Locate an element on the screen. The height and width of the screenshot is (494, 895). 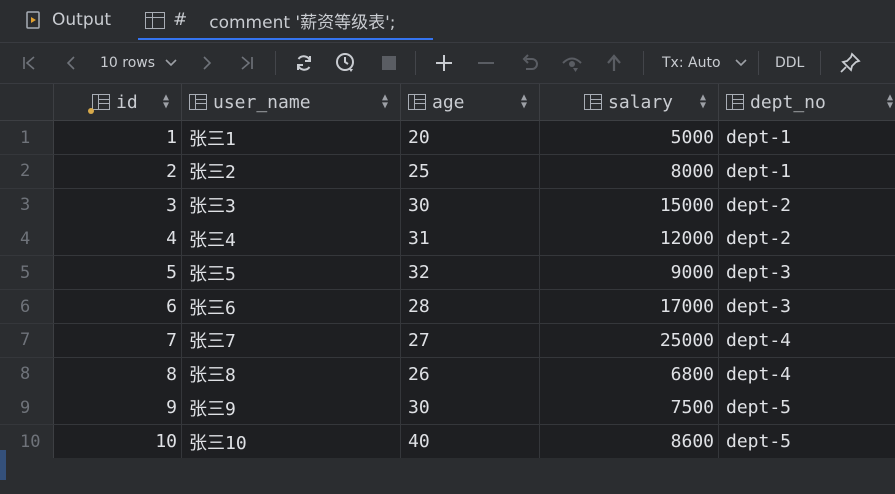
column-header-user-name: user_name ▲ ▼ is located at coordinates (291, 102).